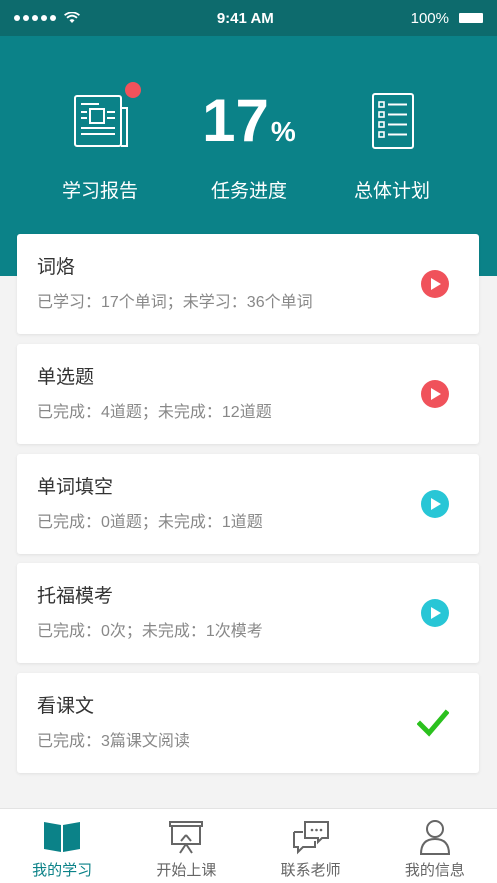 The height and width of the screenshot is (883, 497). I want to click on tab-my-study: 我的学习, so click(62, 846).